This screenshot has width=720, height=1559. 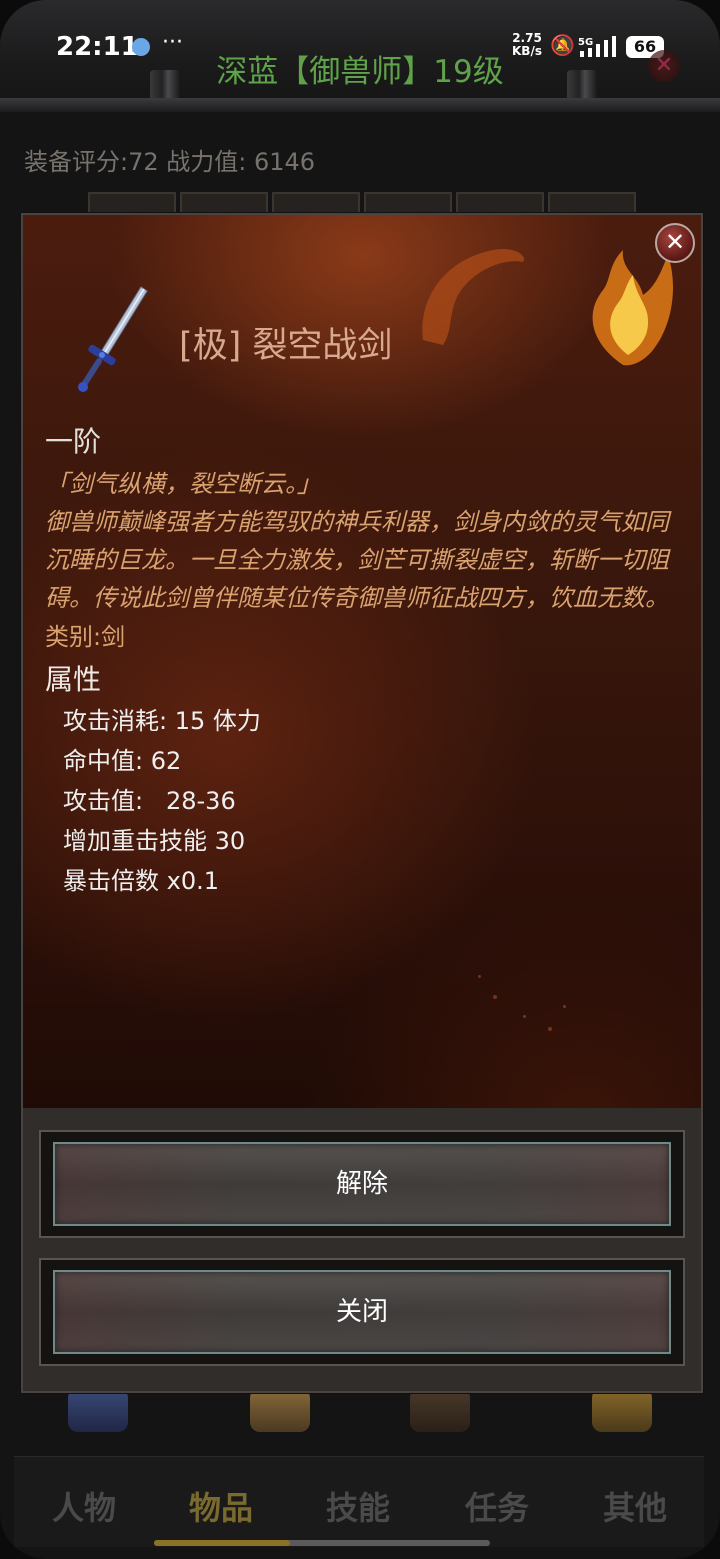 I want to click on item-grade: 一阶, so click(x=73, y=441).